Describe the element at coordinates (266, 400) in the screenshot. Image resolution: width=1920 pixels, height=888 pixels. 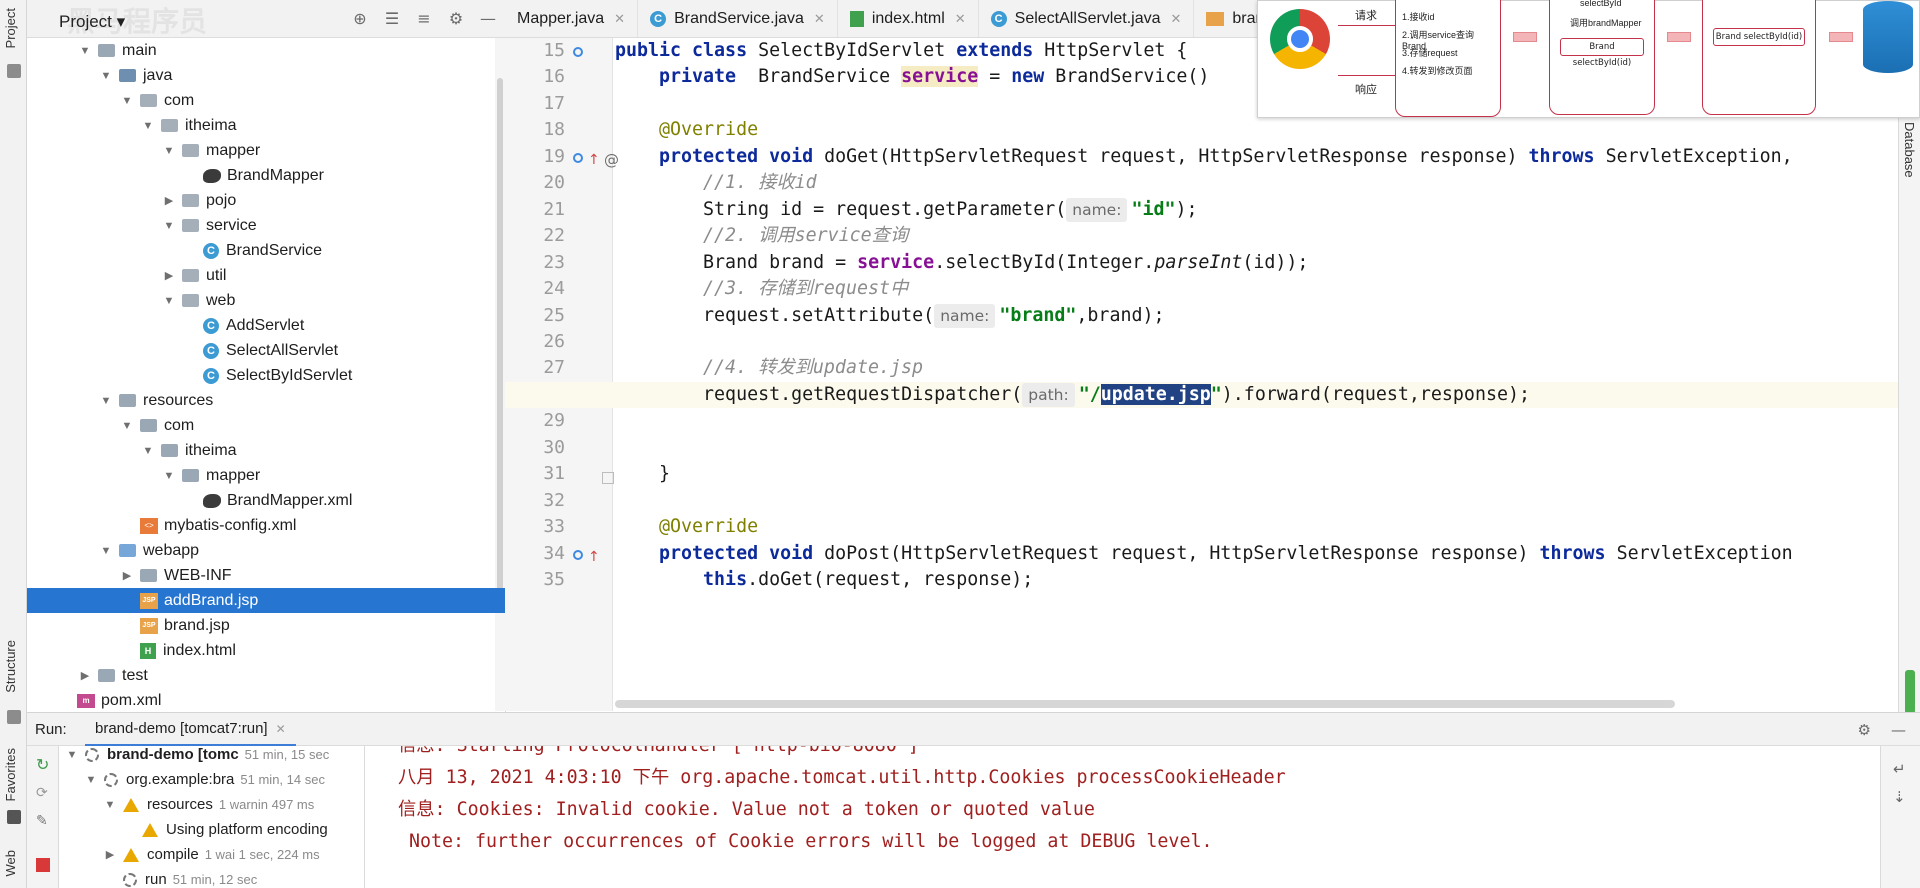
I see `tree-item: ▼ resources` at that location.